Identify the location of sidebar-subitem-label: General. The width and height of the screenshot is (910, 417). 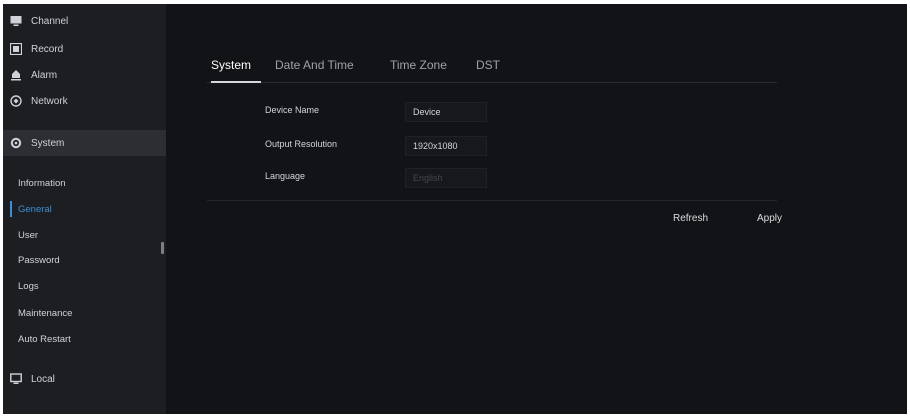
(35, 209).